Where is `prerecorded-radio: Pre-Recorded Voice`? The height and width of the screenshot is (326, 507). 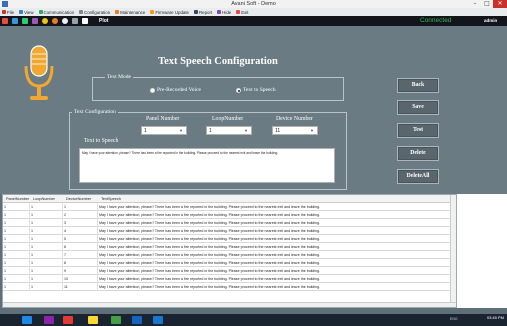
prerecorded-radio: Pre-Recorded Voice is located at coordinates (175, 90).